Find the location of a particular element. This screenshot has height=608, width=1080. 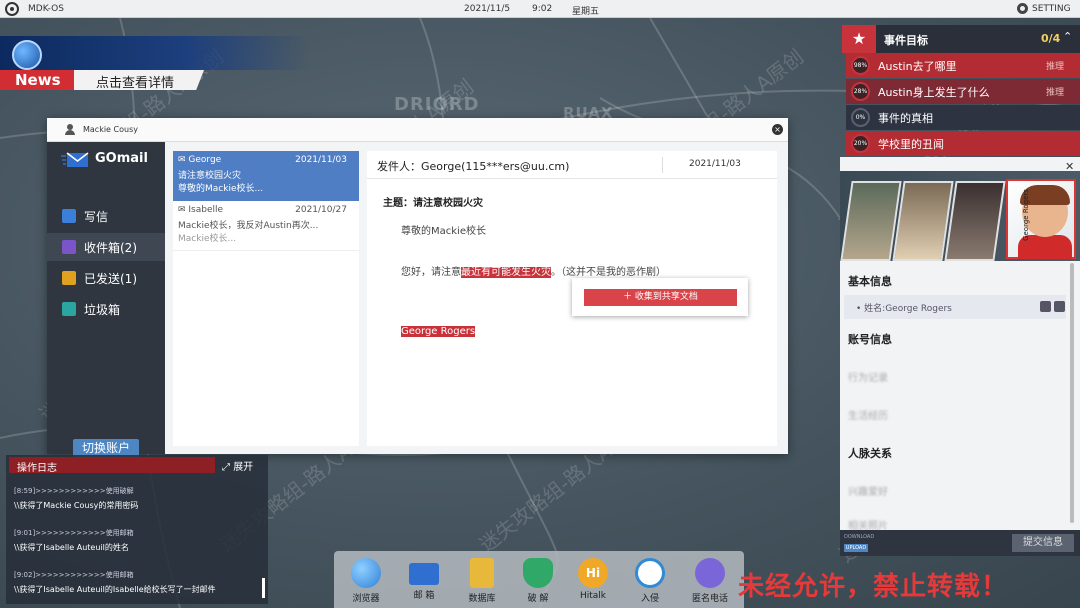

globe-icon is located at coordinates (27, 55).